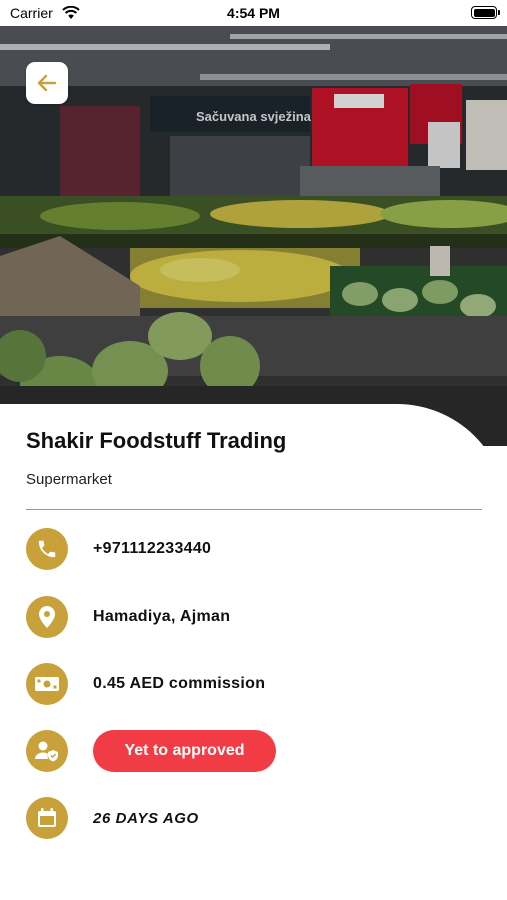 Image resolution: width=507 pixels, height=900 pixels. Describe the element at coordinates (47, 684) in the screenshot. I see `cash-icon` at that location.